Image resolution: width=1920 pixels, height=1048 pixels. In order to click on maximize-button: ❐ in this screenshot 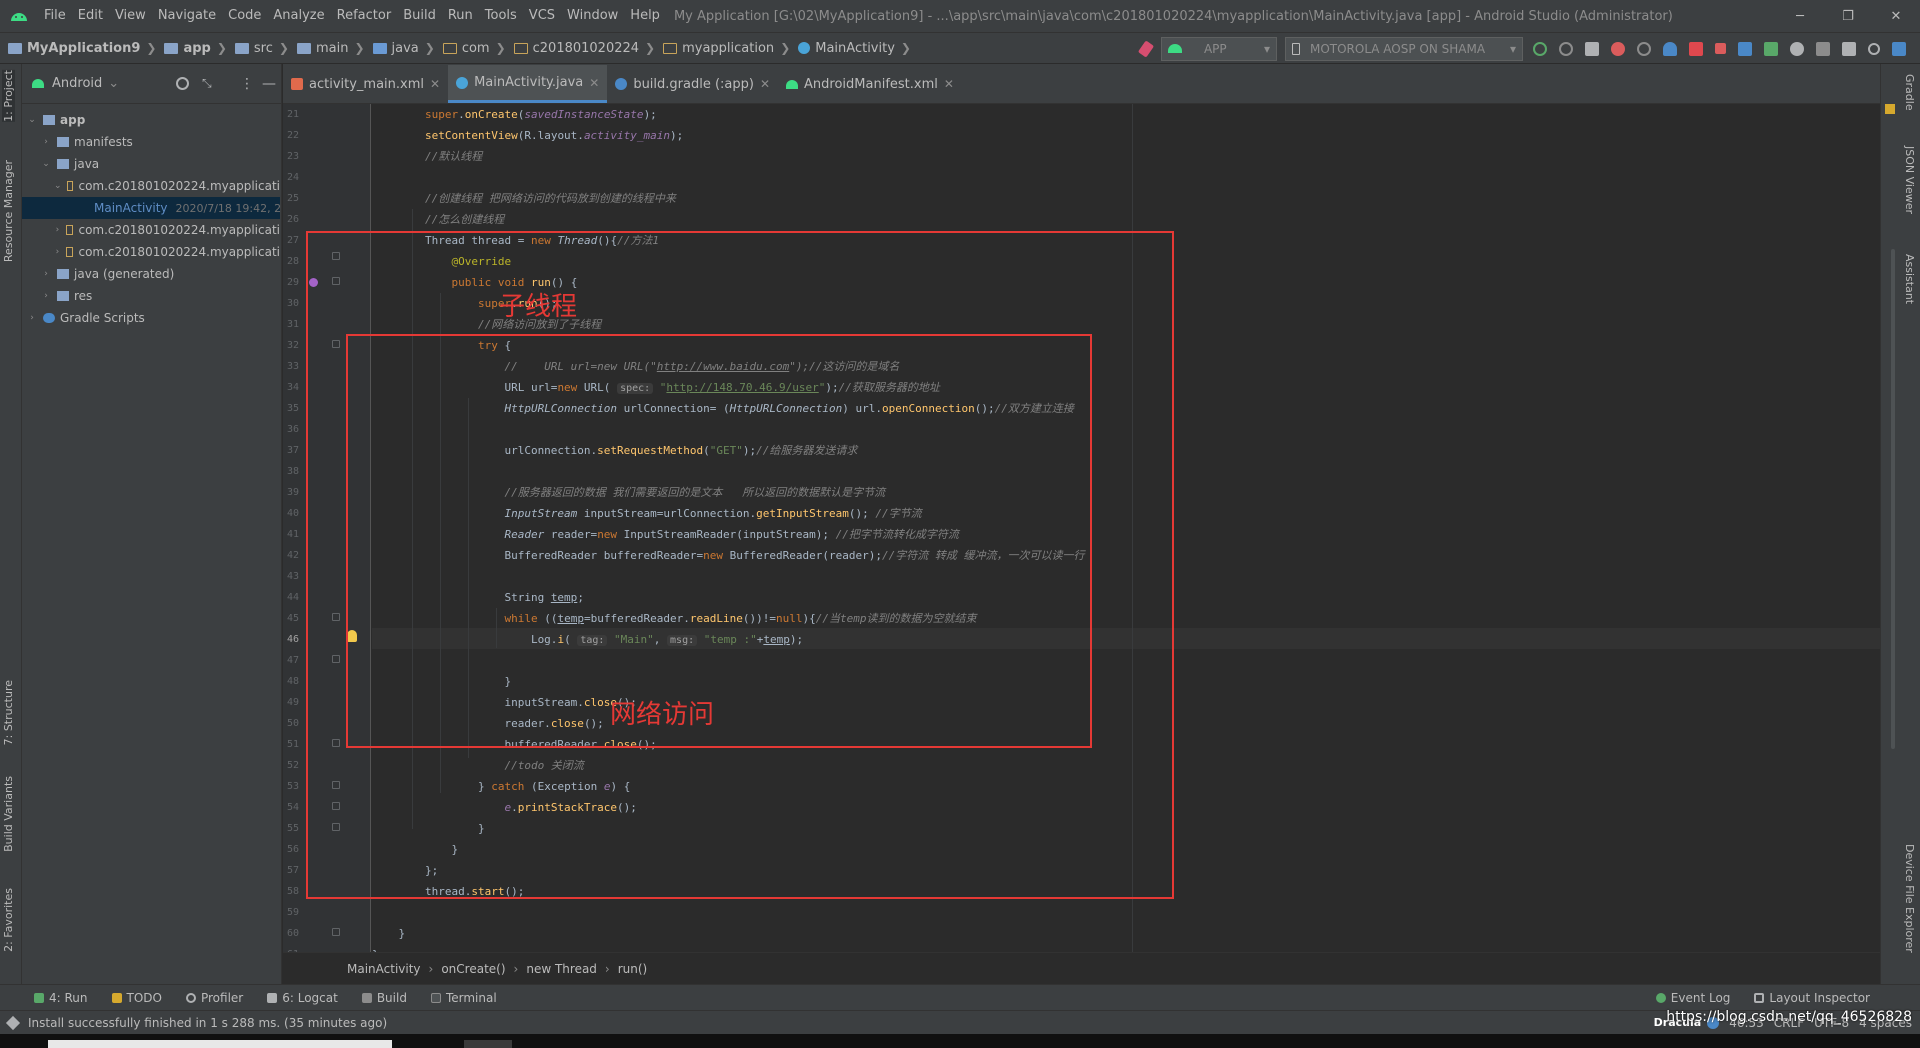, I will do `click(1848, 16)`.